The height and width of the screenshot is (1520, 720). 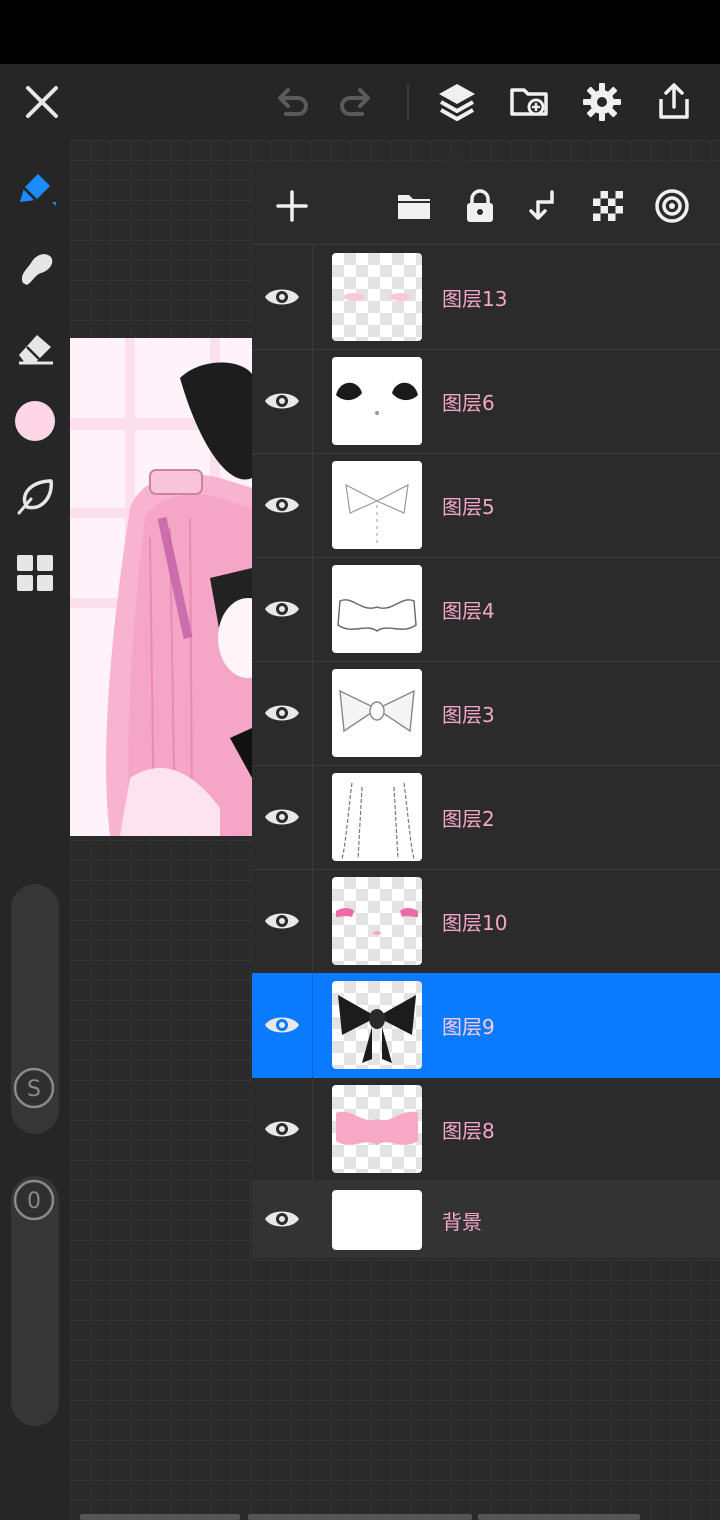 I want to click on layer-name: 图层6, so click(x=468, y=403).